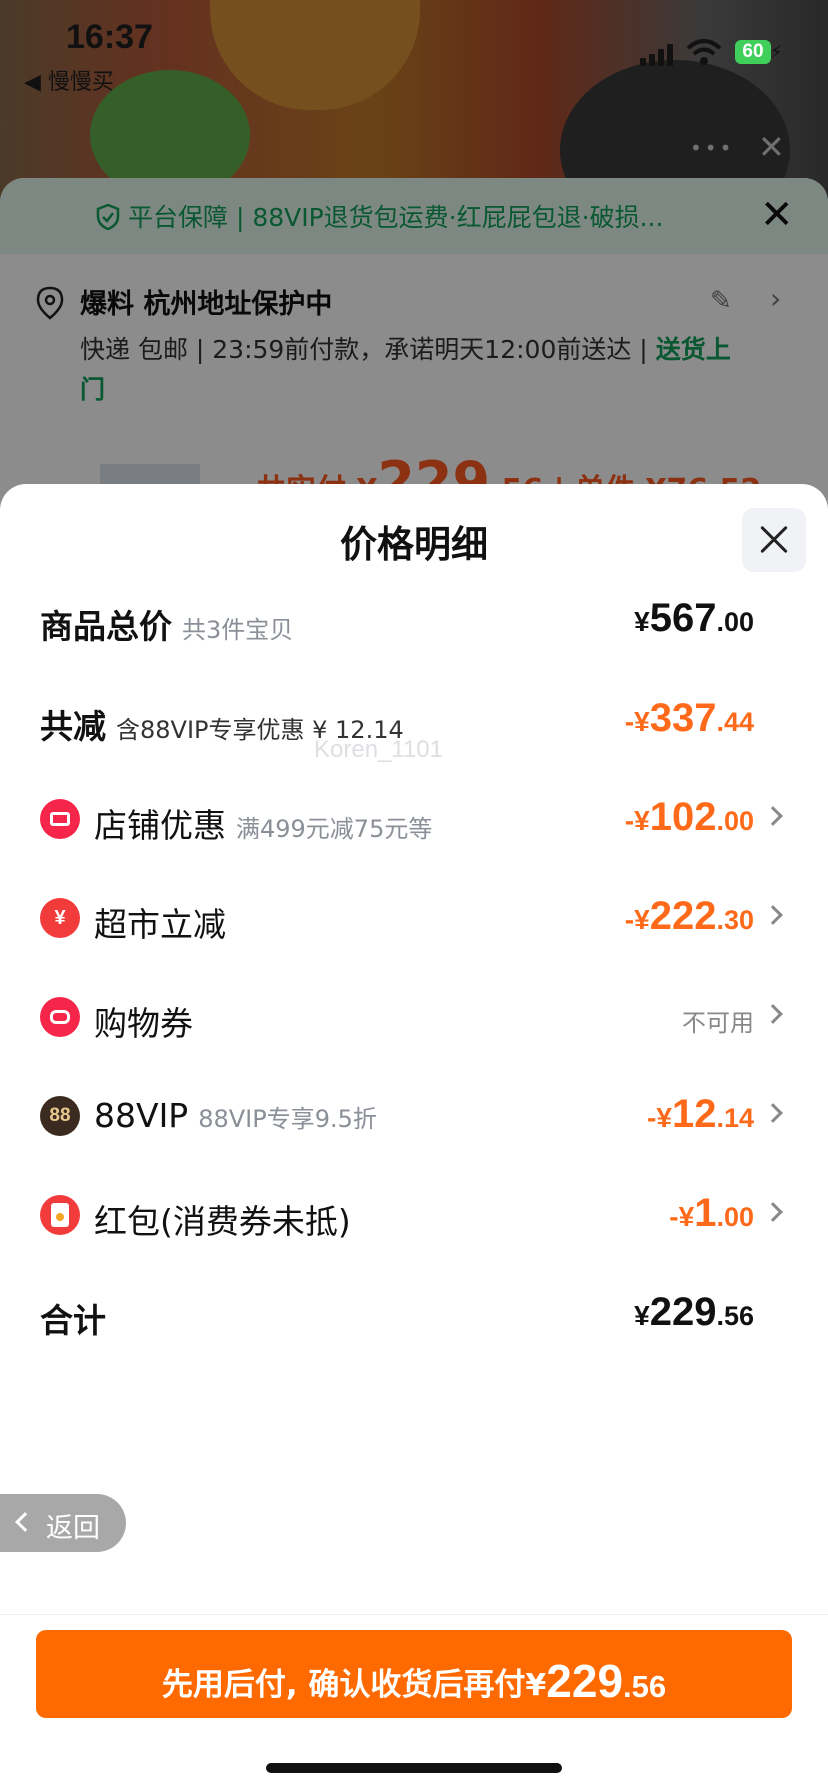  Describe the element at coordinates (143, 1023) in the screenshot. I see `label-text: 购物券` at that location.